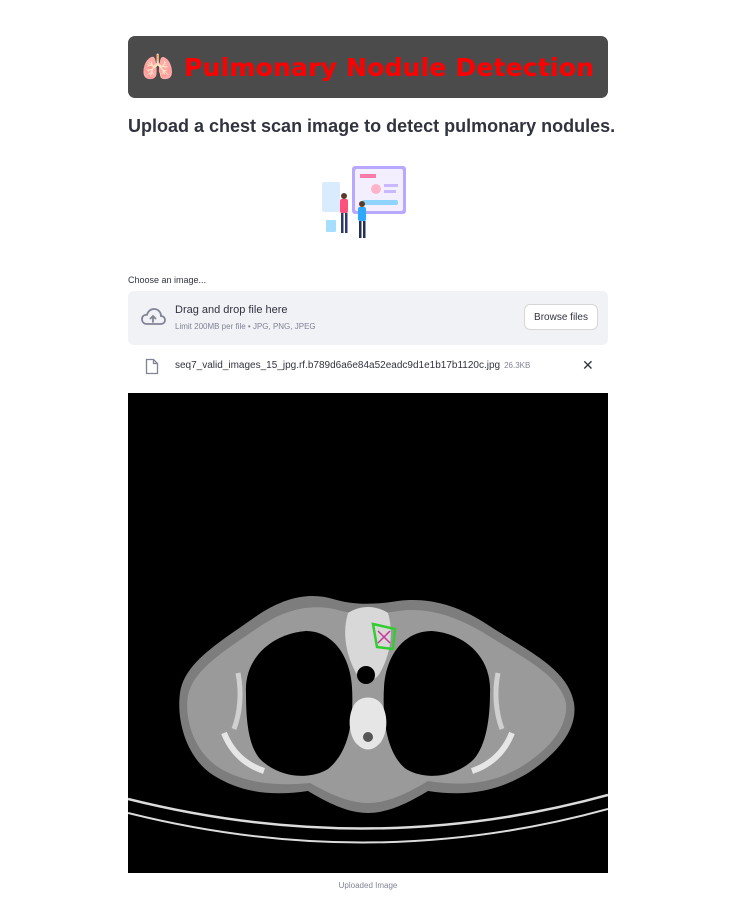 This screenshot has height=910, width=737. Describe the element at coordinates (368, 201) in the screenshot. I see `doctors-illustration` at that location.